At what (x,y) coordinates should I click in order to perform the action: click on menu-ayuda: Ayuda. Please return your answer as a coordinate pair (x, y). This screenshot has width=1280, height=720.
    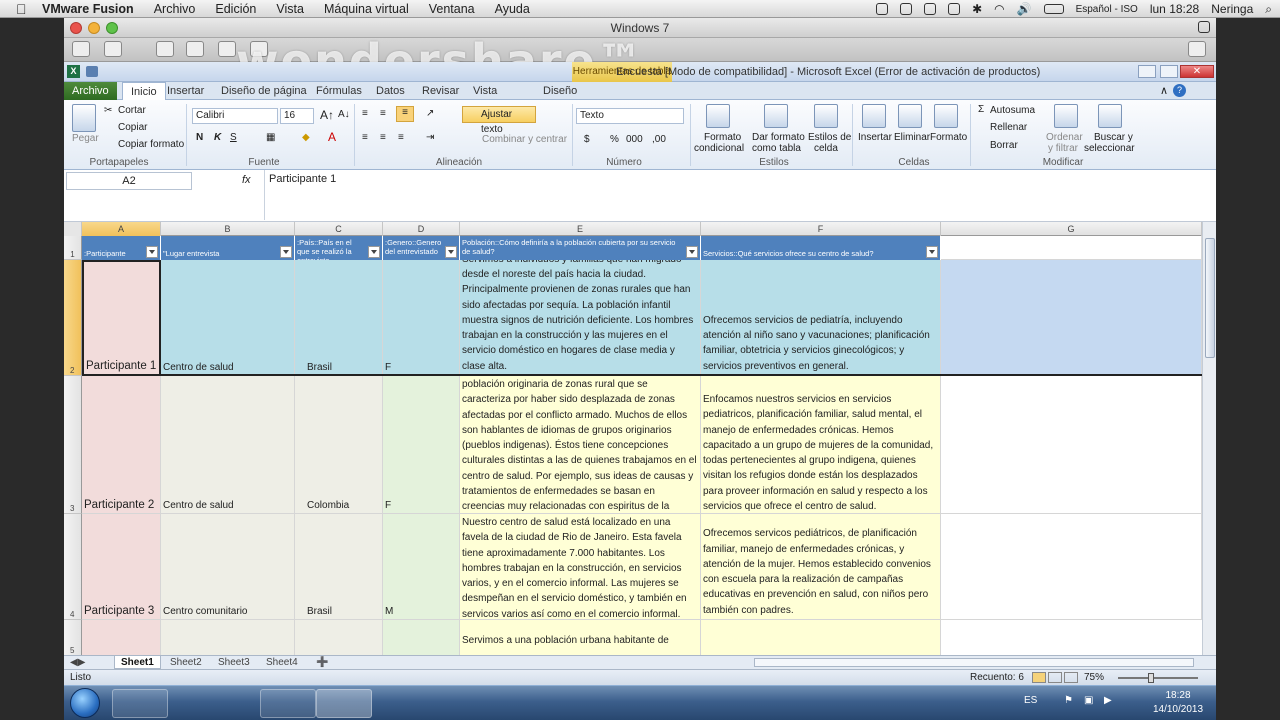
    Looking at the image, I should click on (512, 9).